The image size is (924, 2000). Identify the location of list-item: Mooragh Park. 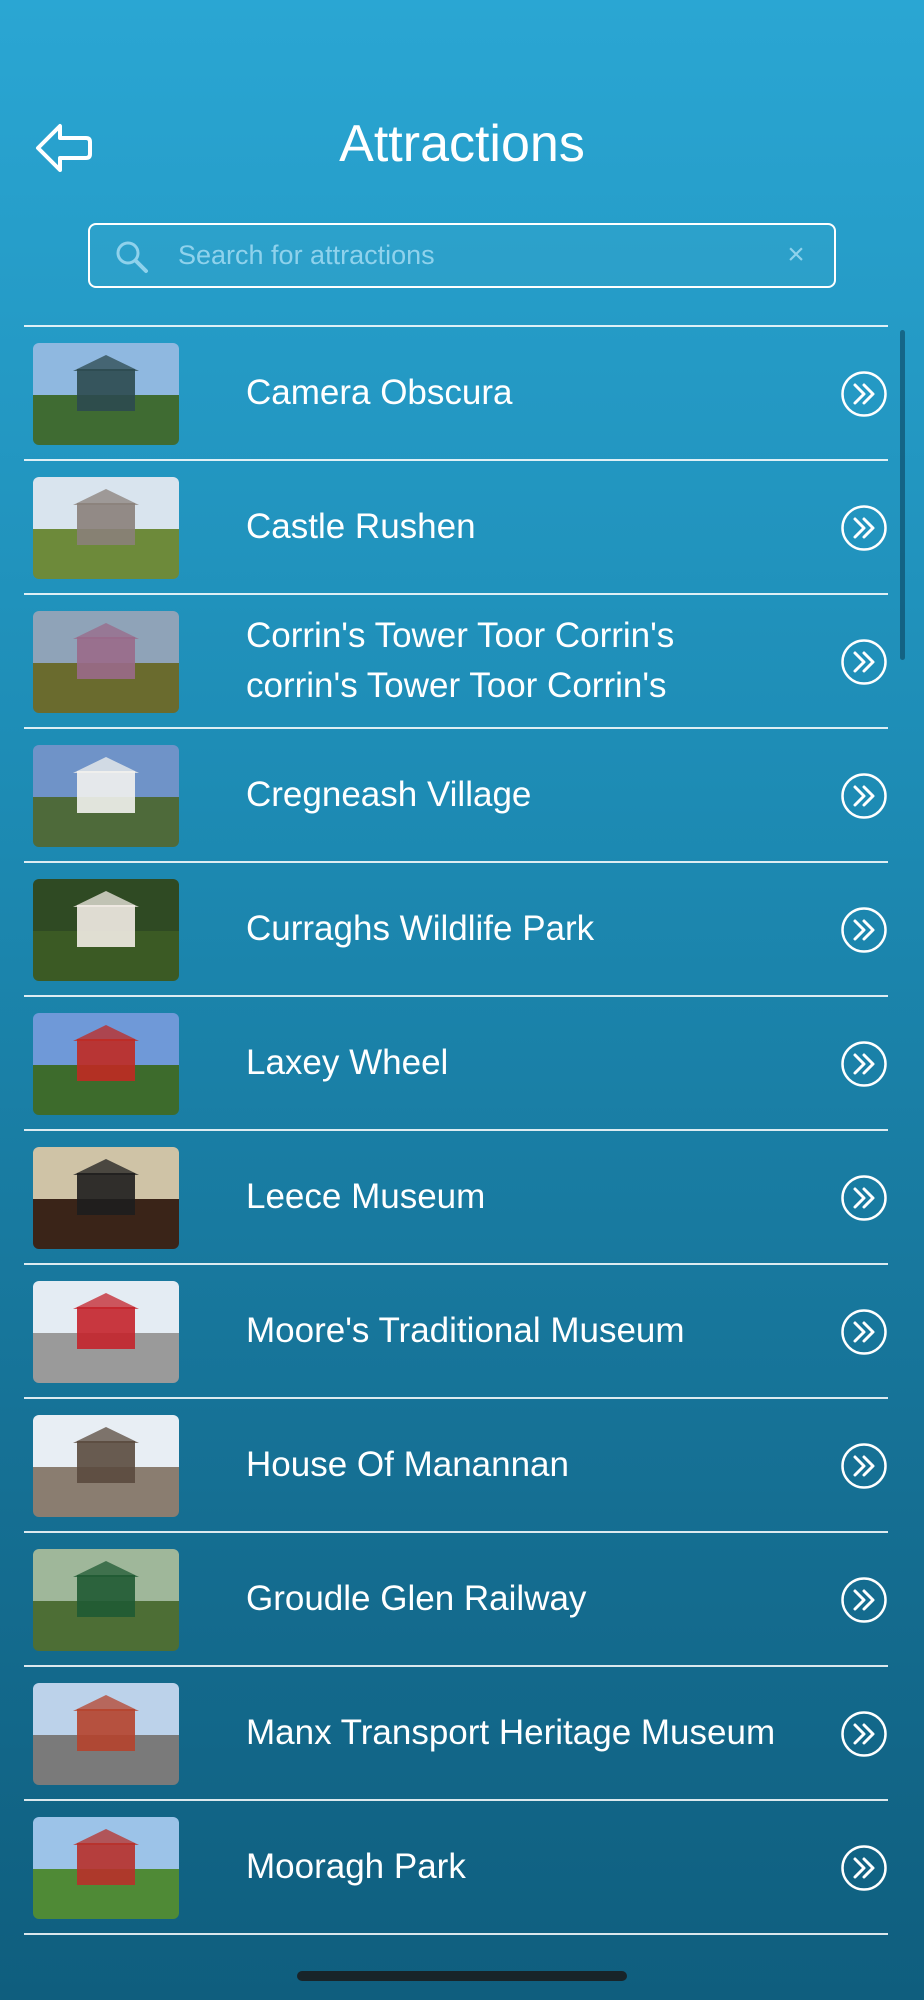
(456, 1868).